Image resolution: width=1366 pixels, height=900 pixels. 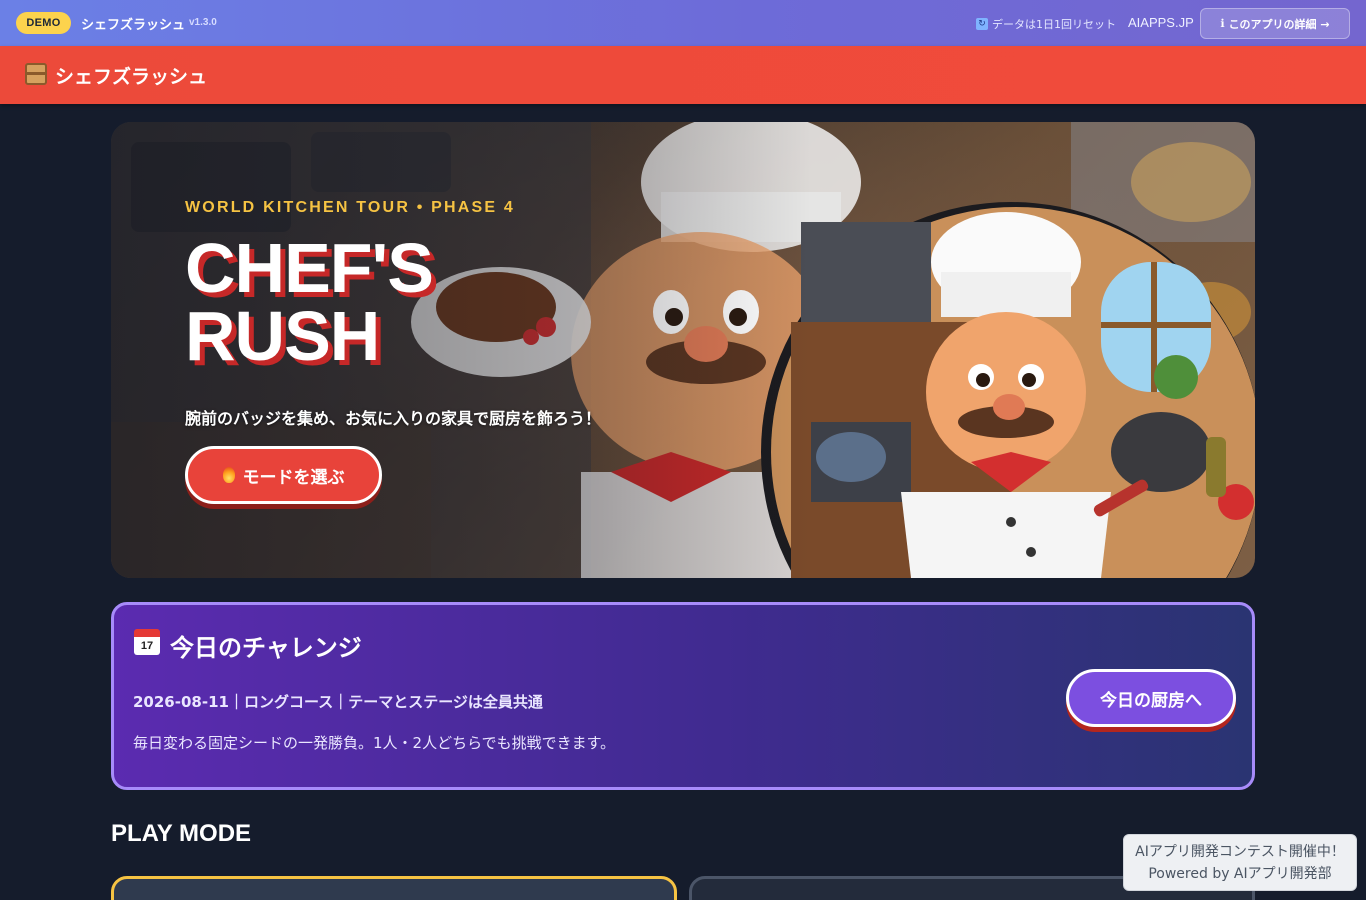 I want to click on challenge-description: 毎日変わる固定シードの一発勝負。1人・2人どちらでも挑戦できます。, so click(x=374, y=743).